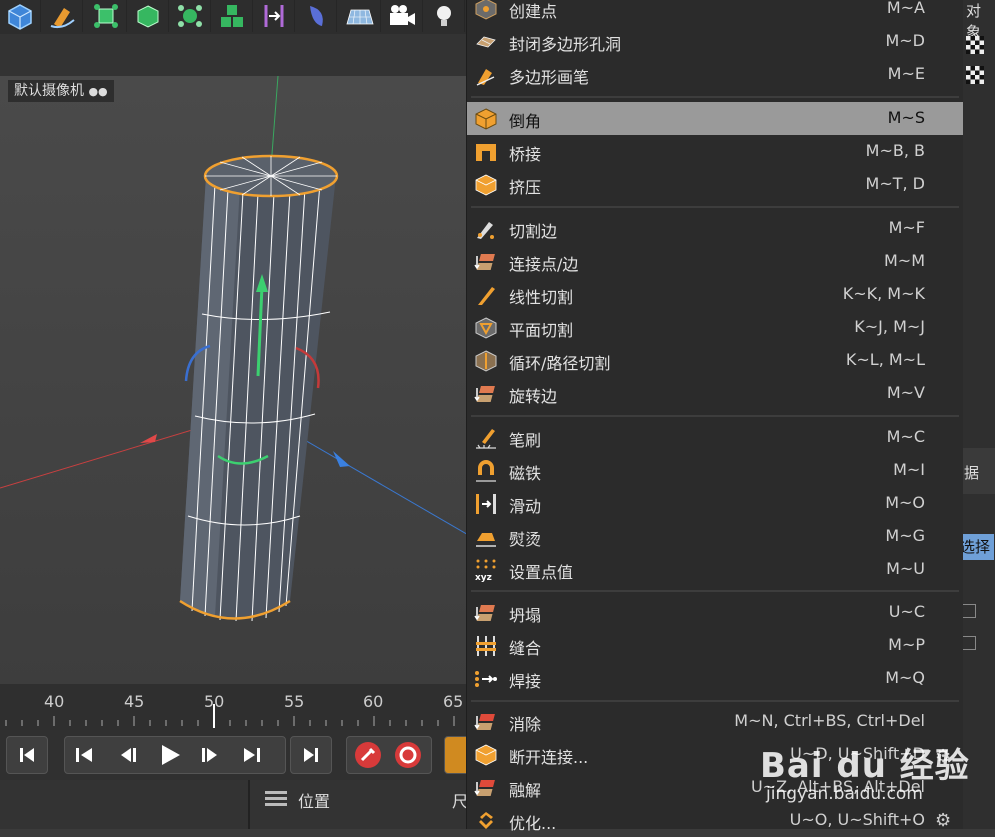 This screenshot has height=837, width=995. Describe the element at coordinates (486, 361) in the screenshot. I see `loop-path-cut-icon` at that location.